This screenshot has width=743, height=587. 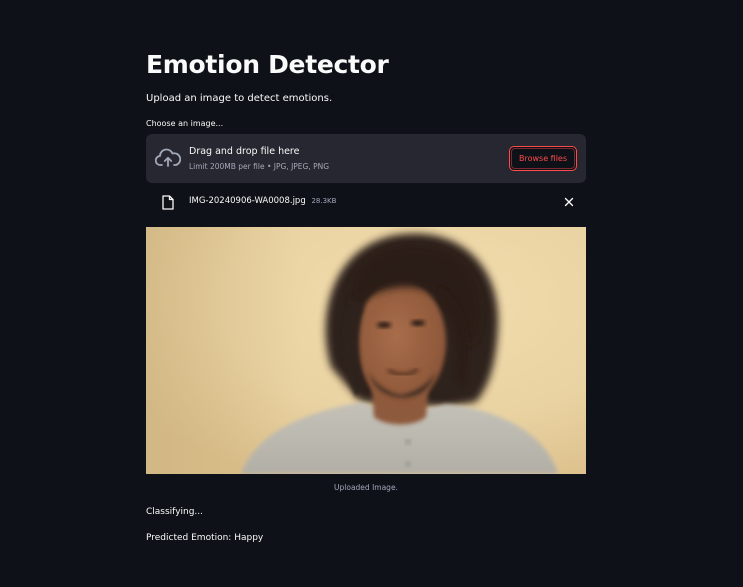 I want to click on image-caption: Uploaded Image., so click(x=366, y=487).